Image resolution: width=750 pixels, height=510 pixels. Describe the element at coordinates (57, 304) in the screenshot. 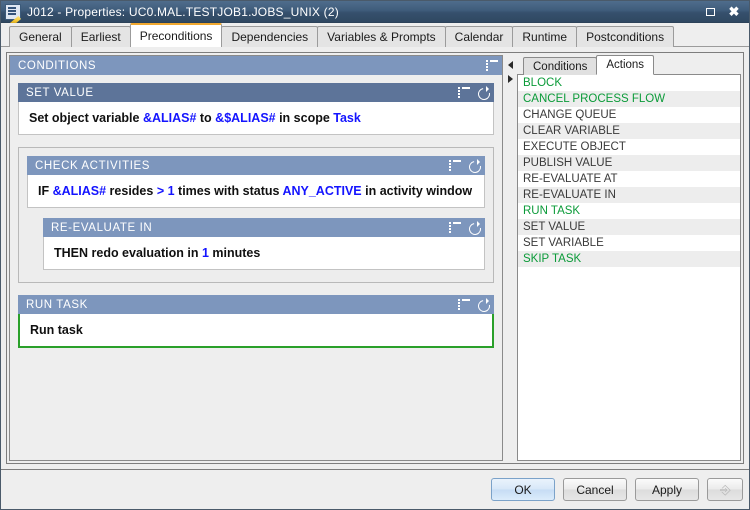

I see `run-task-title: RUN TASK` at that location.